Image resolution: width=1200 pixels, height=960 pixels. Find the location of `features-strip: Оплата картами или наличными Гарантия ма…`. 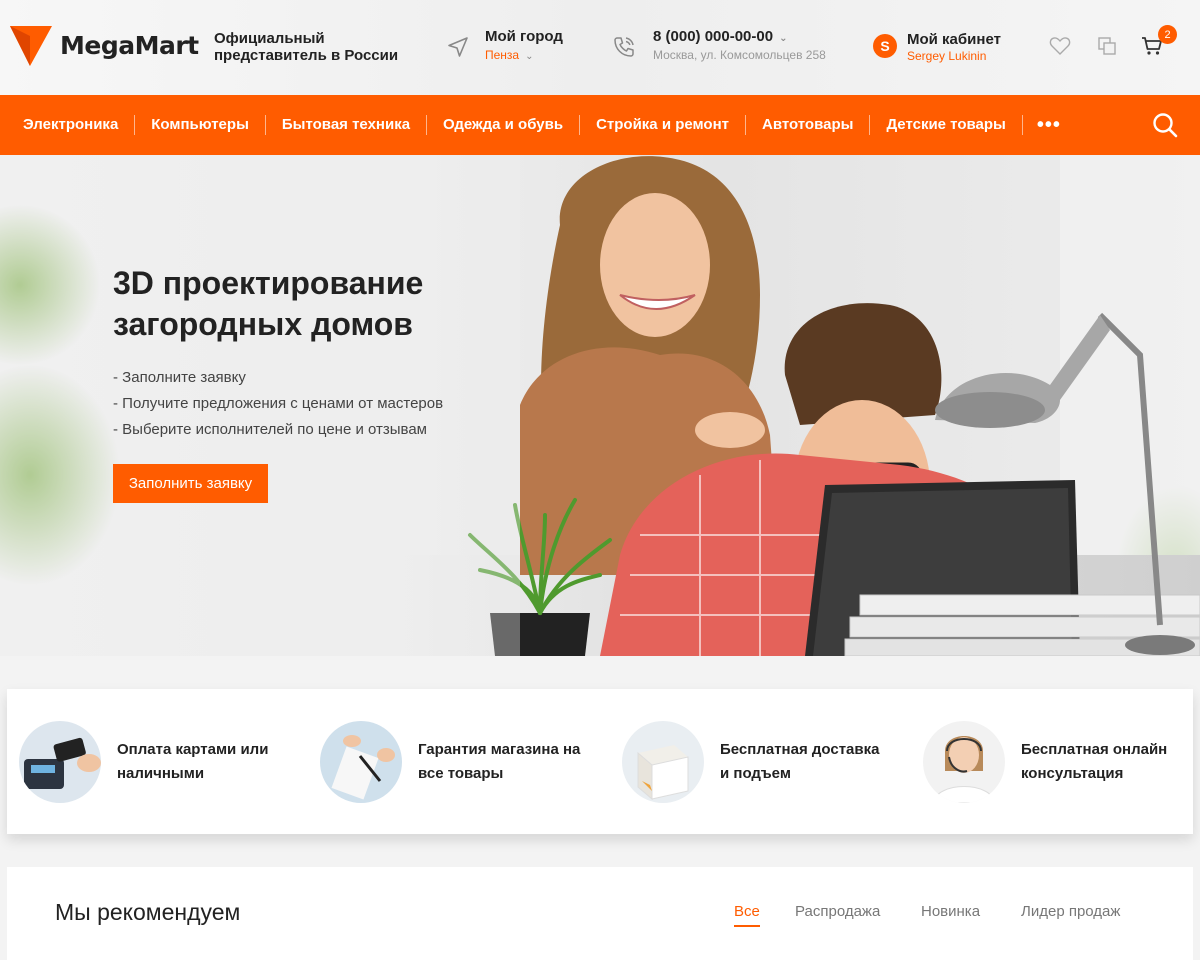

features-strip: Оплата картами или наличными Гарантия ма… is located at coordinates (600, 761).